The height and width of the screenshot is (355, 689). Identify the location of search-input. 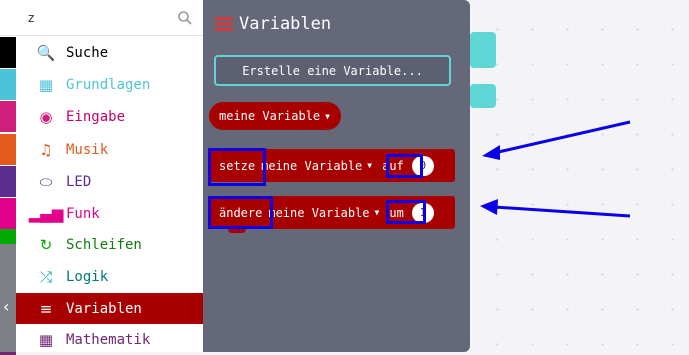
(103, 18).